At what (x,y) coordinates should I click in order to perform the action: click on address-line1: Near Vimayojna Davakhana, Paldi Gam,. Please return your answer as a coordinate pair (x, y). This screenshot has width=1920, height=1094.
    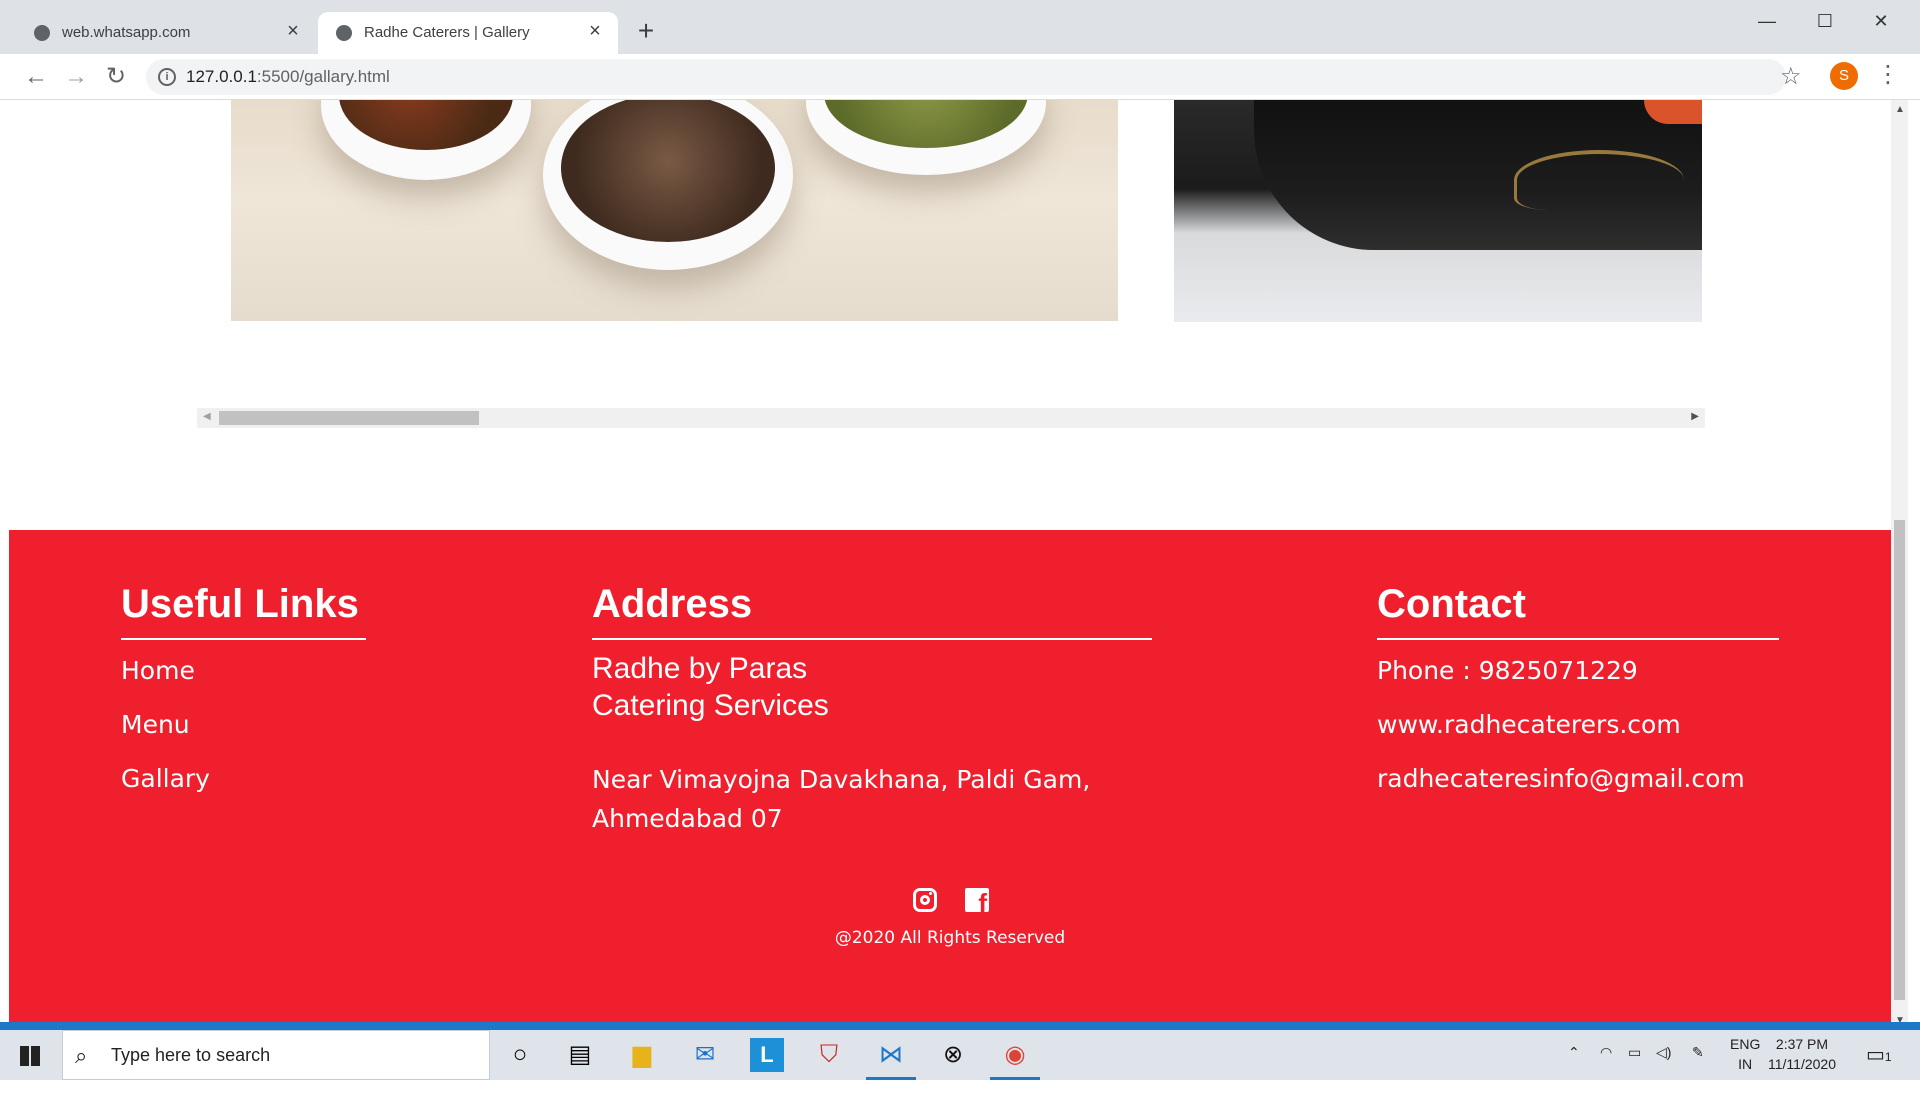
    Looking at the image, I should click on (841, 779).